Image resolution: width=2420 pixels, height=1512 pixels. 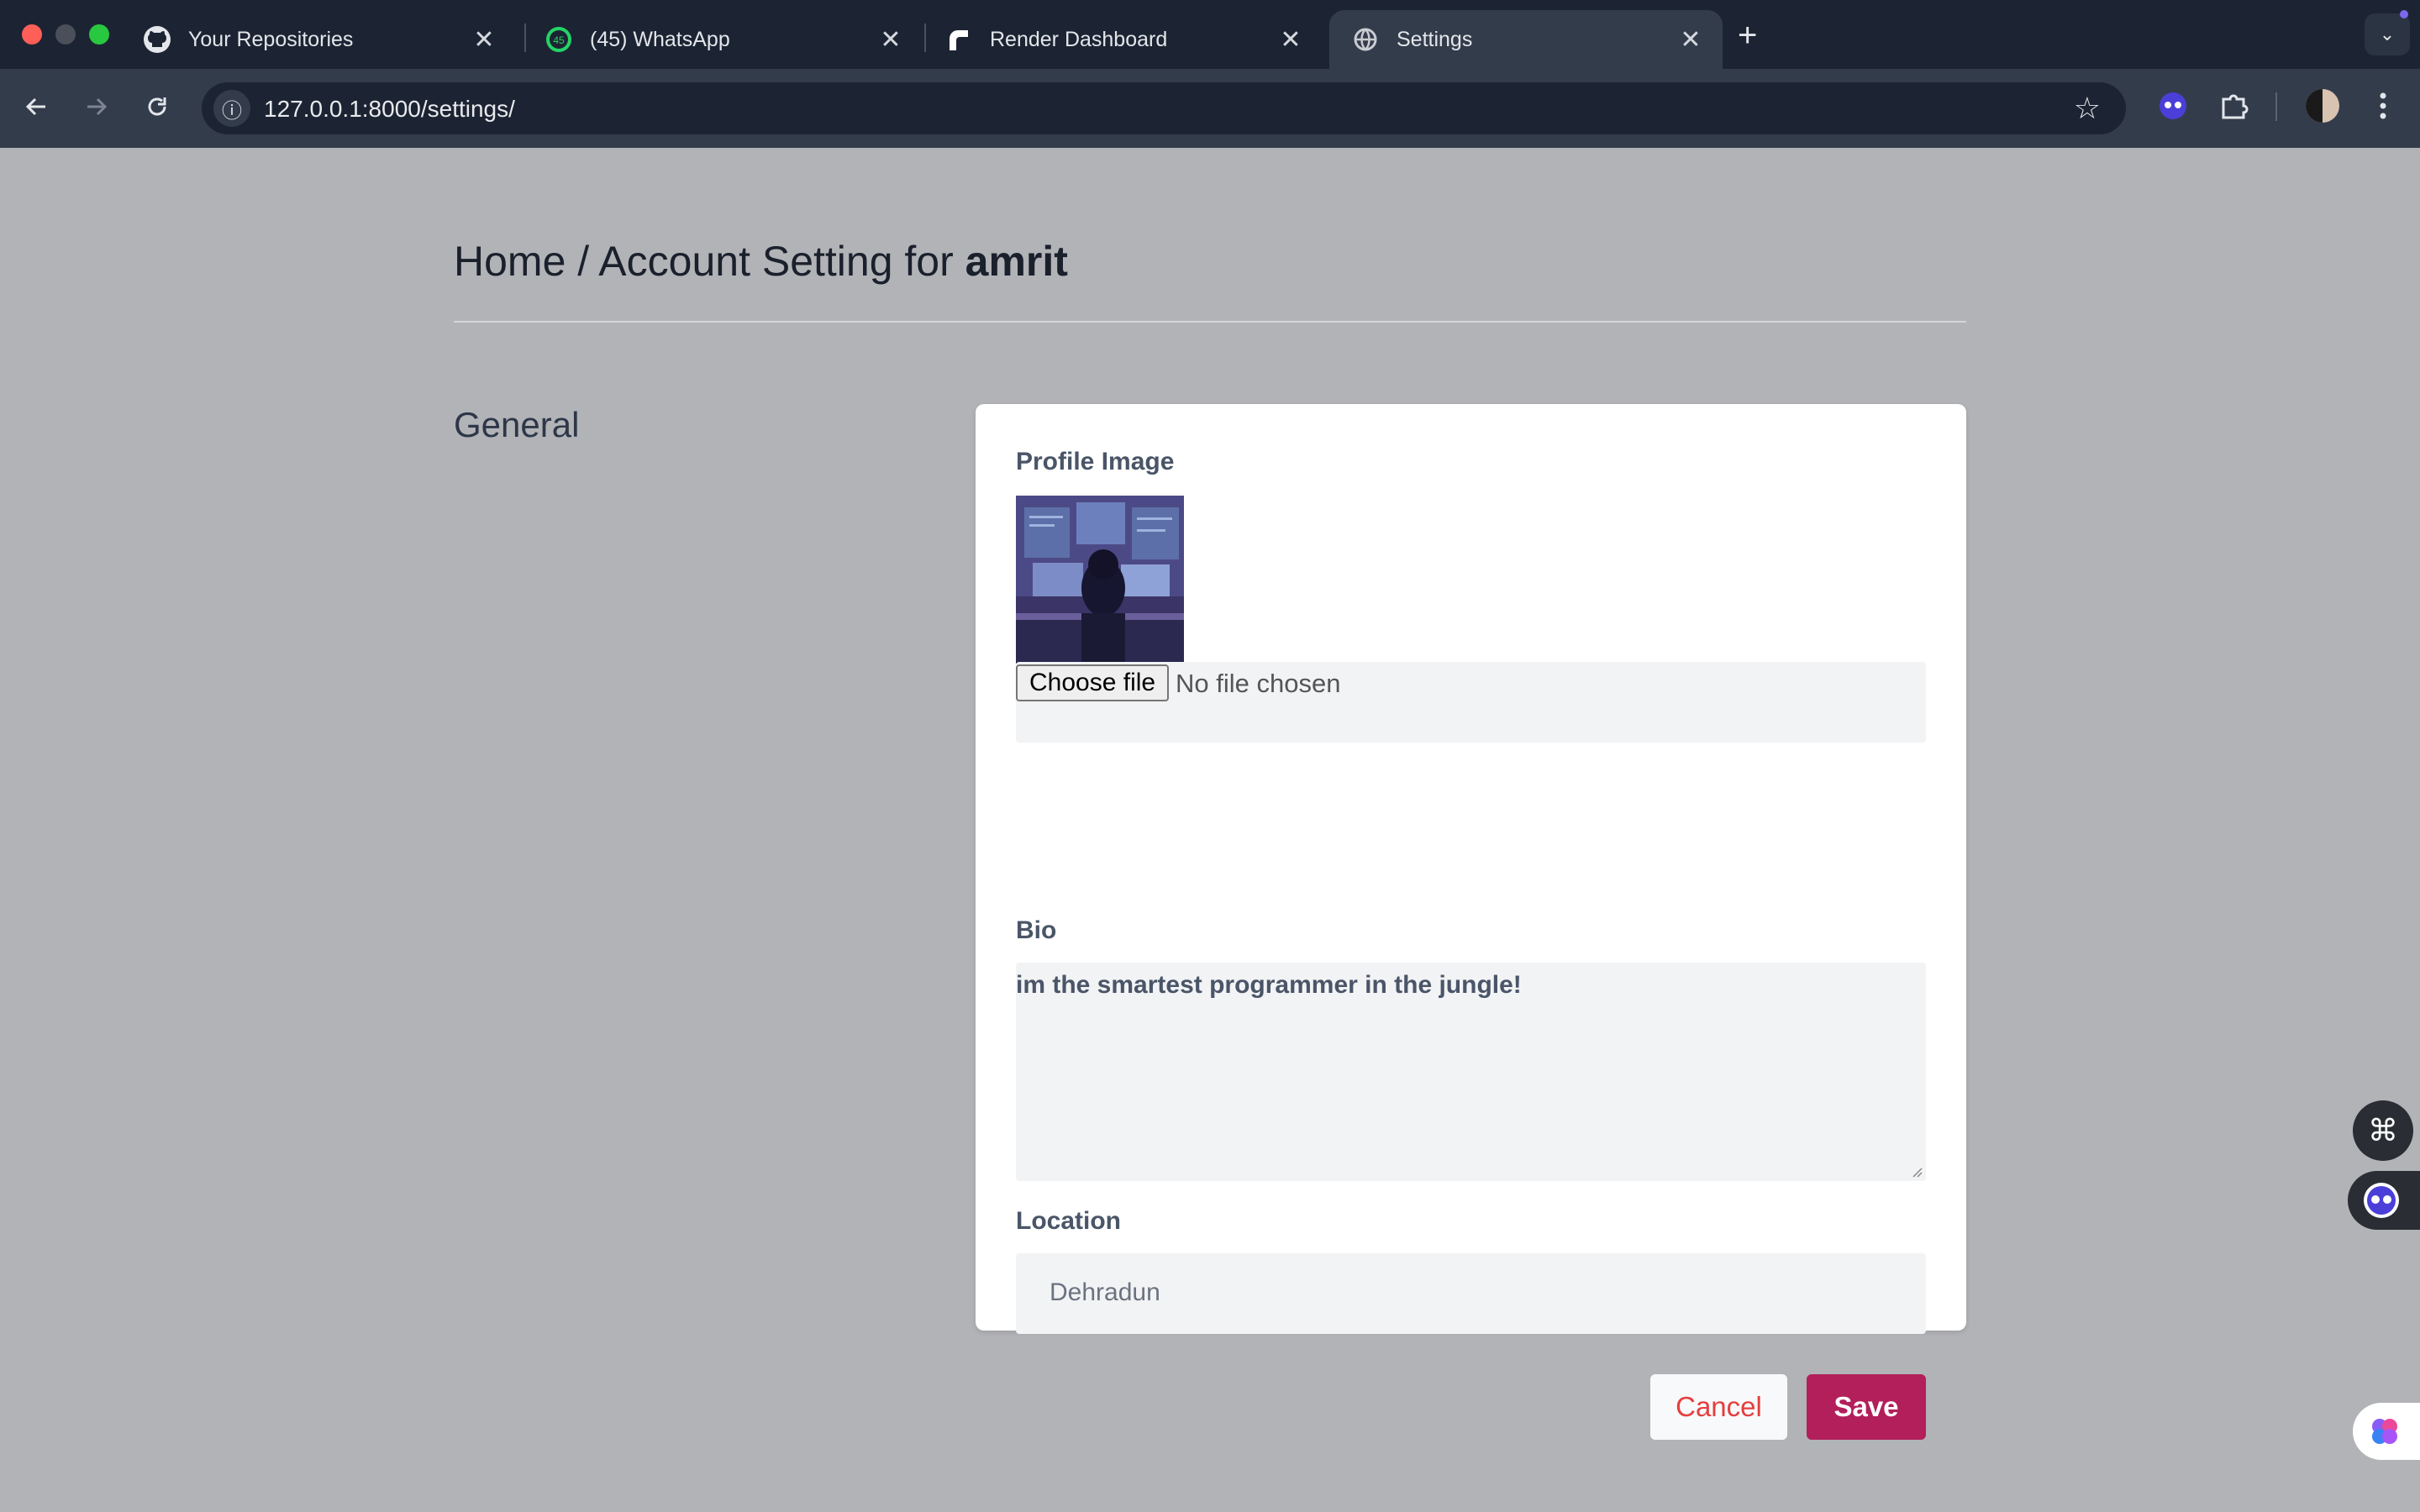 I want to click on assistant-bot-icon, so click(x=2384, y=1200).